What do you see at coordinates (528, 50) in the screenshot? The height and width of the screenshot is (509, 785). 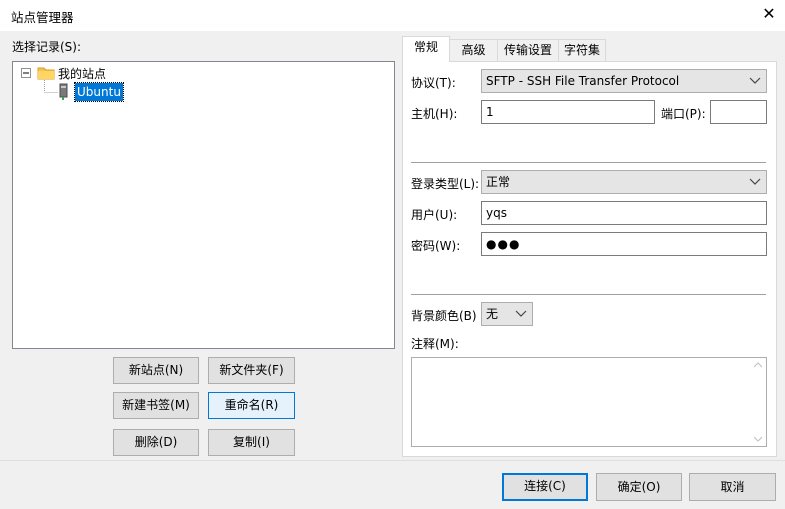 I see `tab-transfer-settings: 传输设置` at bounding box center [528, 50].